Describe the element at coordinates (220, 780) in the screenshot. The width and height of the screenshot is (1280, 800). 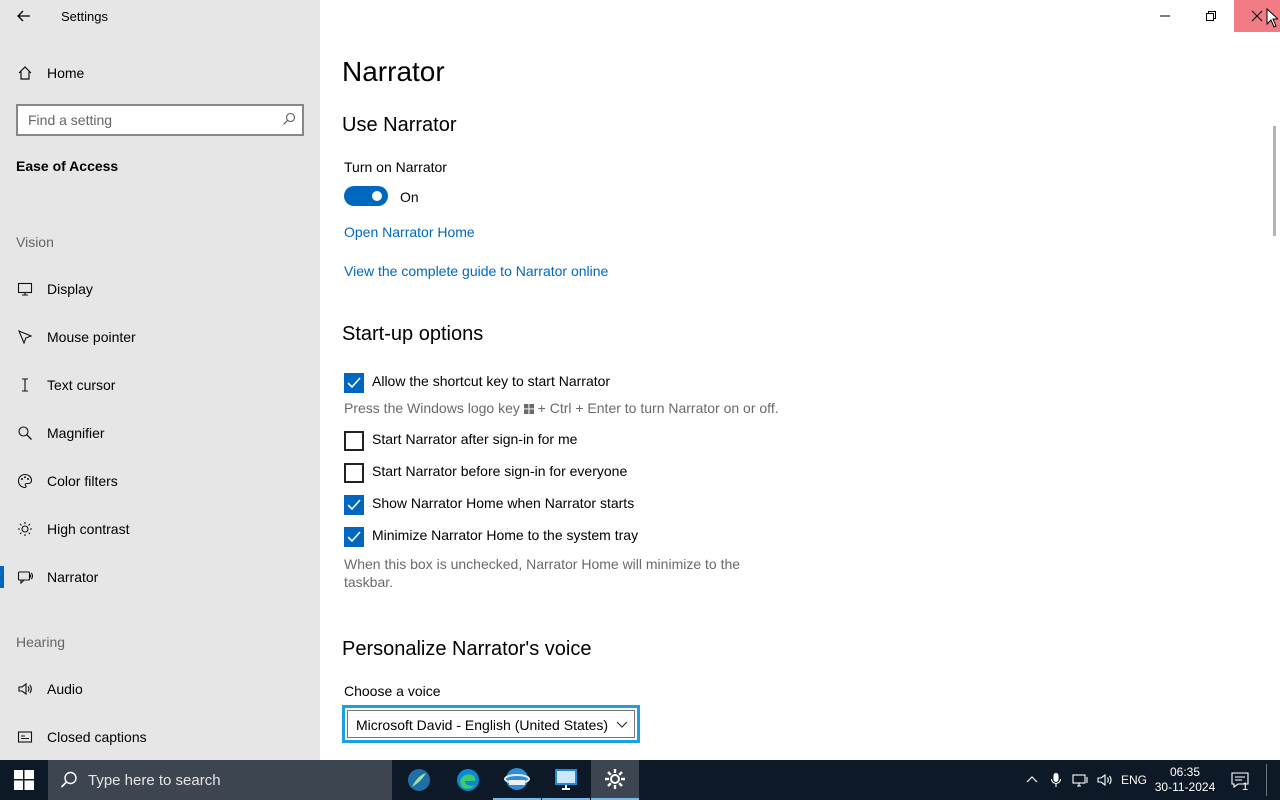
I see `taskbar-search-box: Type here to search` at that location.